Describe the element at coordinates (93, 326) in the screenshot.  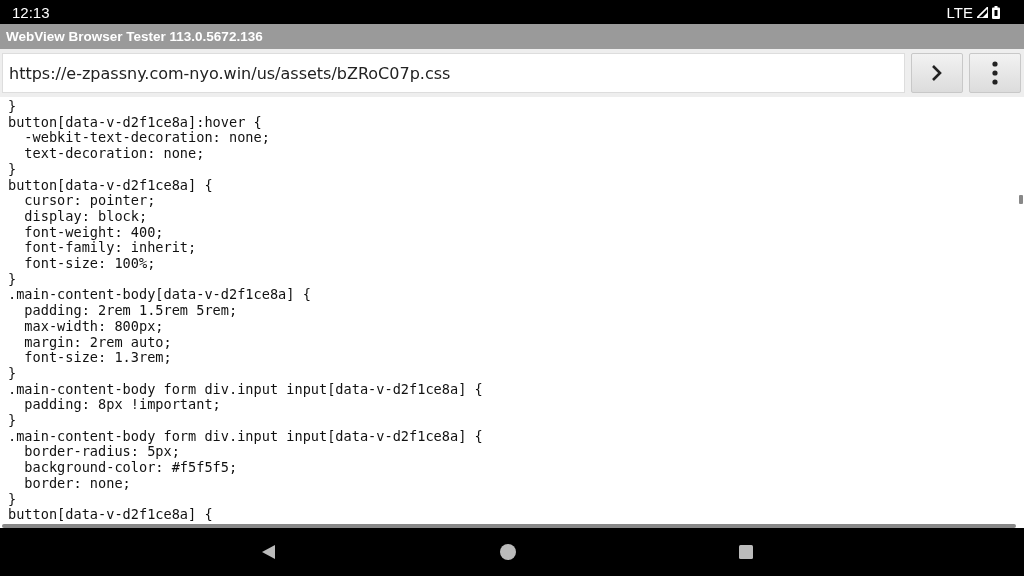
I see `code-line: max-width: 800px;` at that location.